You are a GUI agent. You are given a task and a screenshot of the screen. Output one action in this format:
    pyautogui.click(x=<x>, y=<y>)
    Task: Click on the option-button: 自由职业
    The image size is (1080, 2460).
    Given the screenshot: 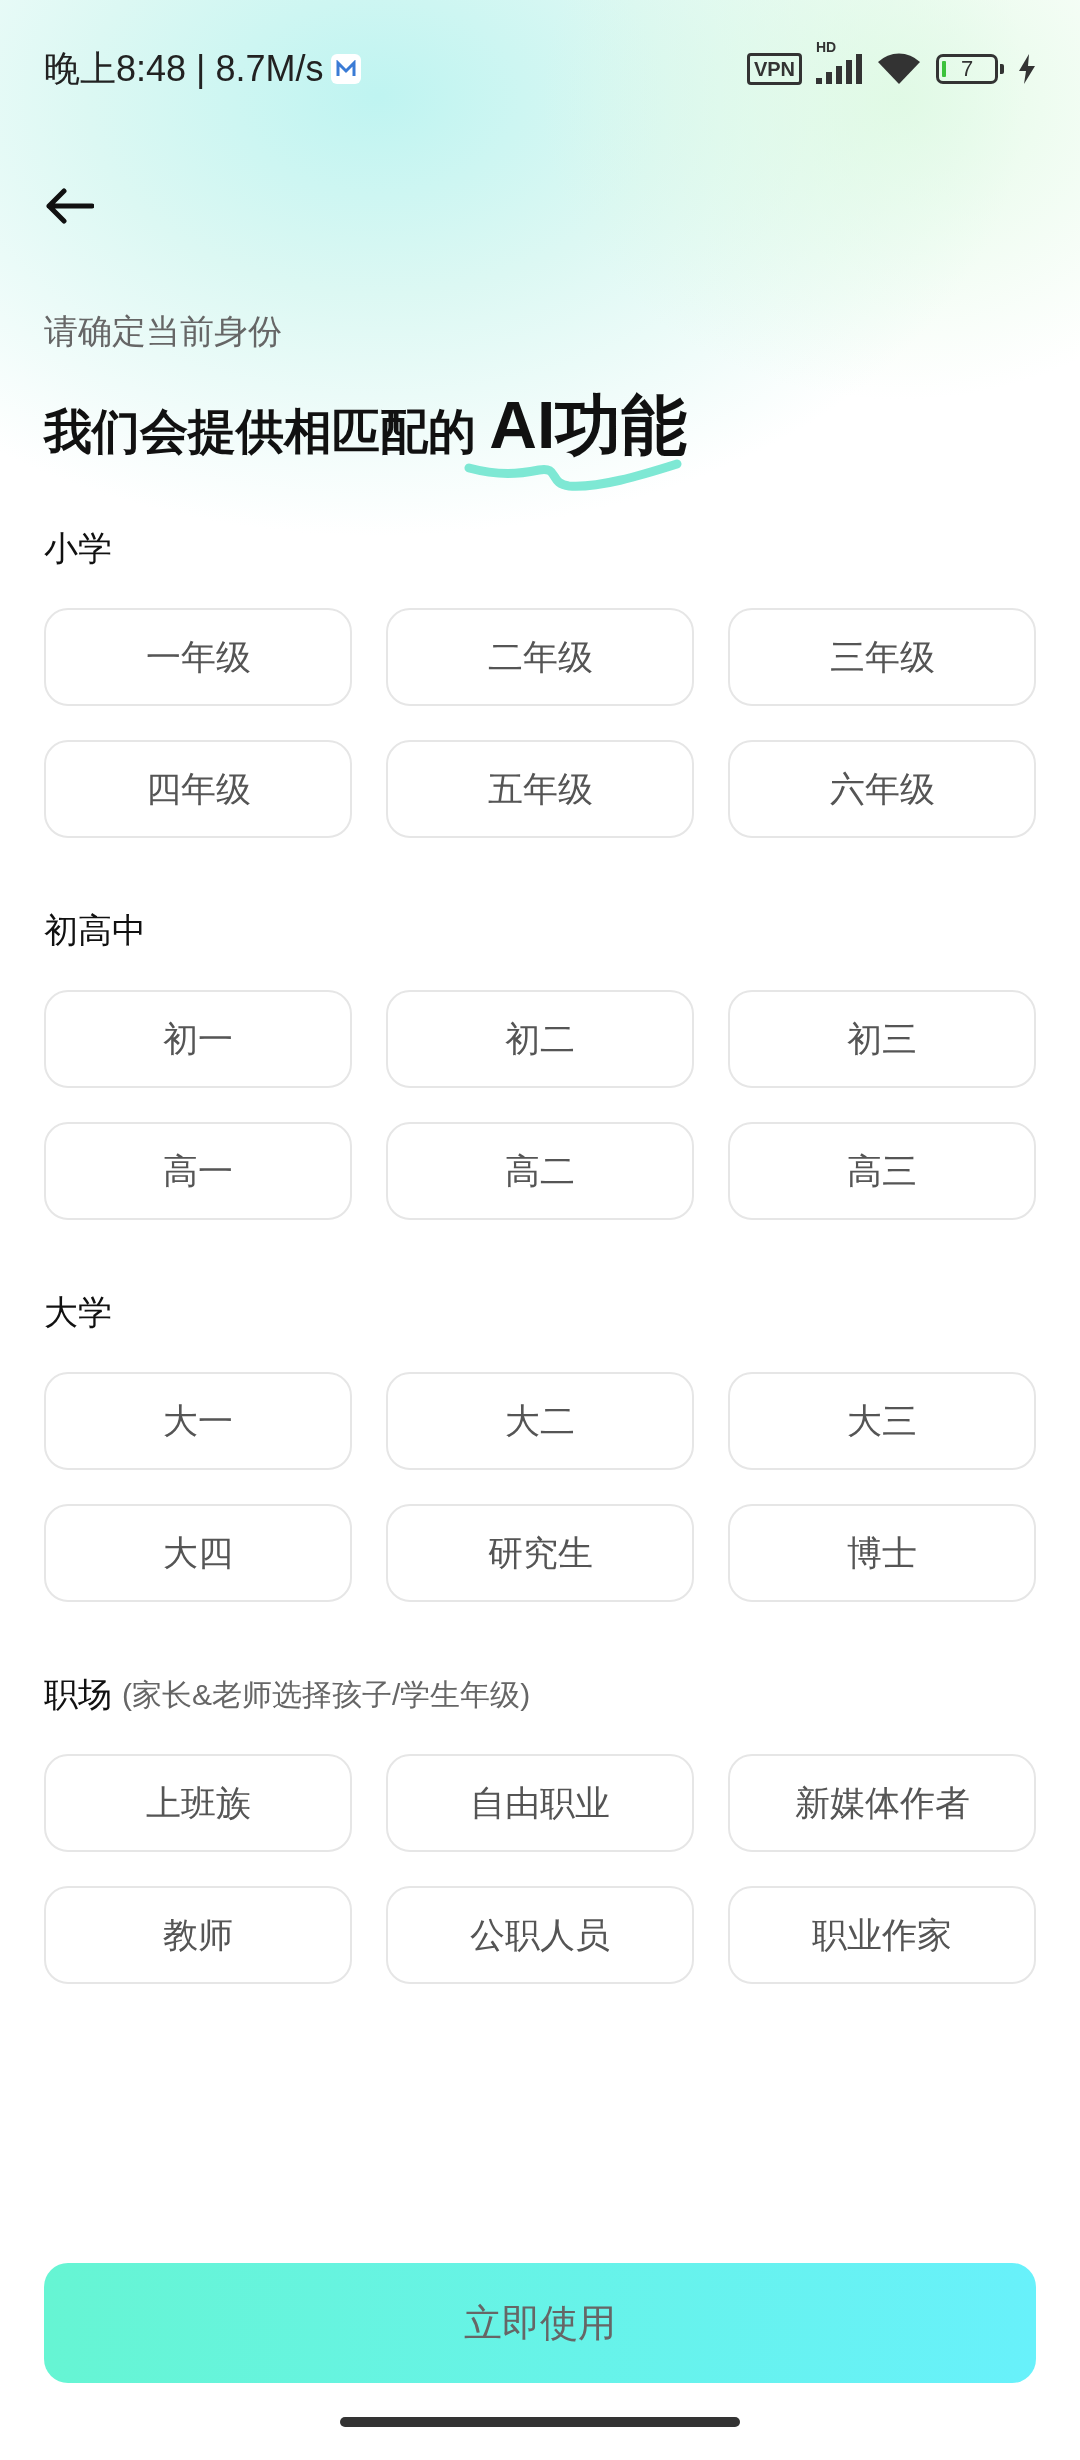 What is the action you would take?
    pyautogui.click(x=540, y=1803)
    